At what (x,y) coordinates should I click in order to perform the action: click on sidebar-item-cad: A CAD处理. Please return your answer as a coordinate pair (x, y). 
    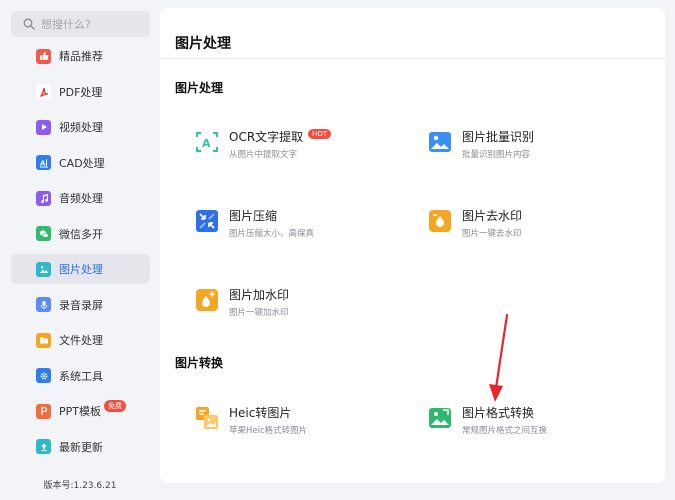
    Looking at the image, I should click on (80, 163).